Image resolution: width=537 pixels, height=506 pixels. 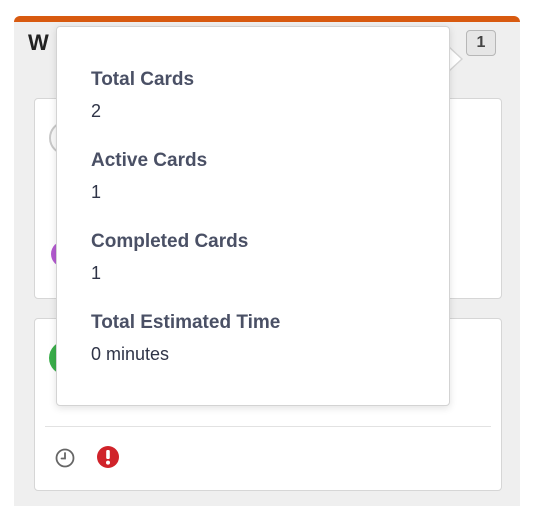 I want to click on clock-icon, so click(x=65, y=458).